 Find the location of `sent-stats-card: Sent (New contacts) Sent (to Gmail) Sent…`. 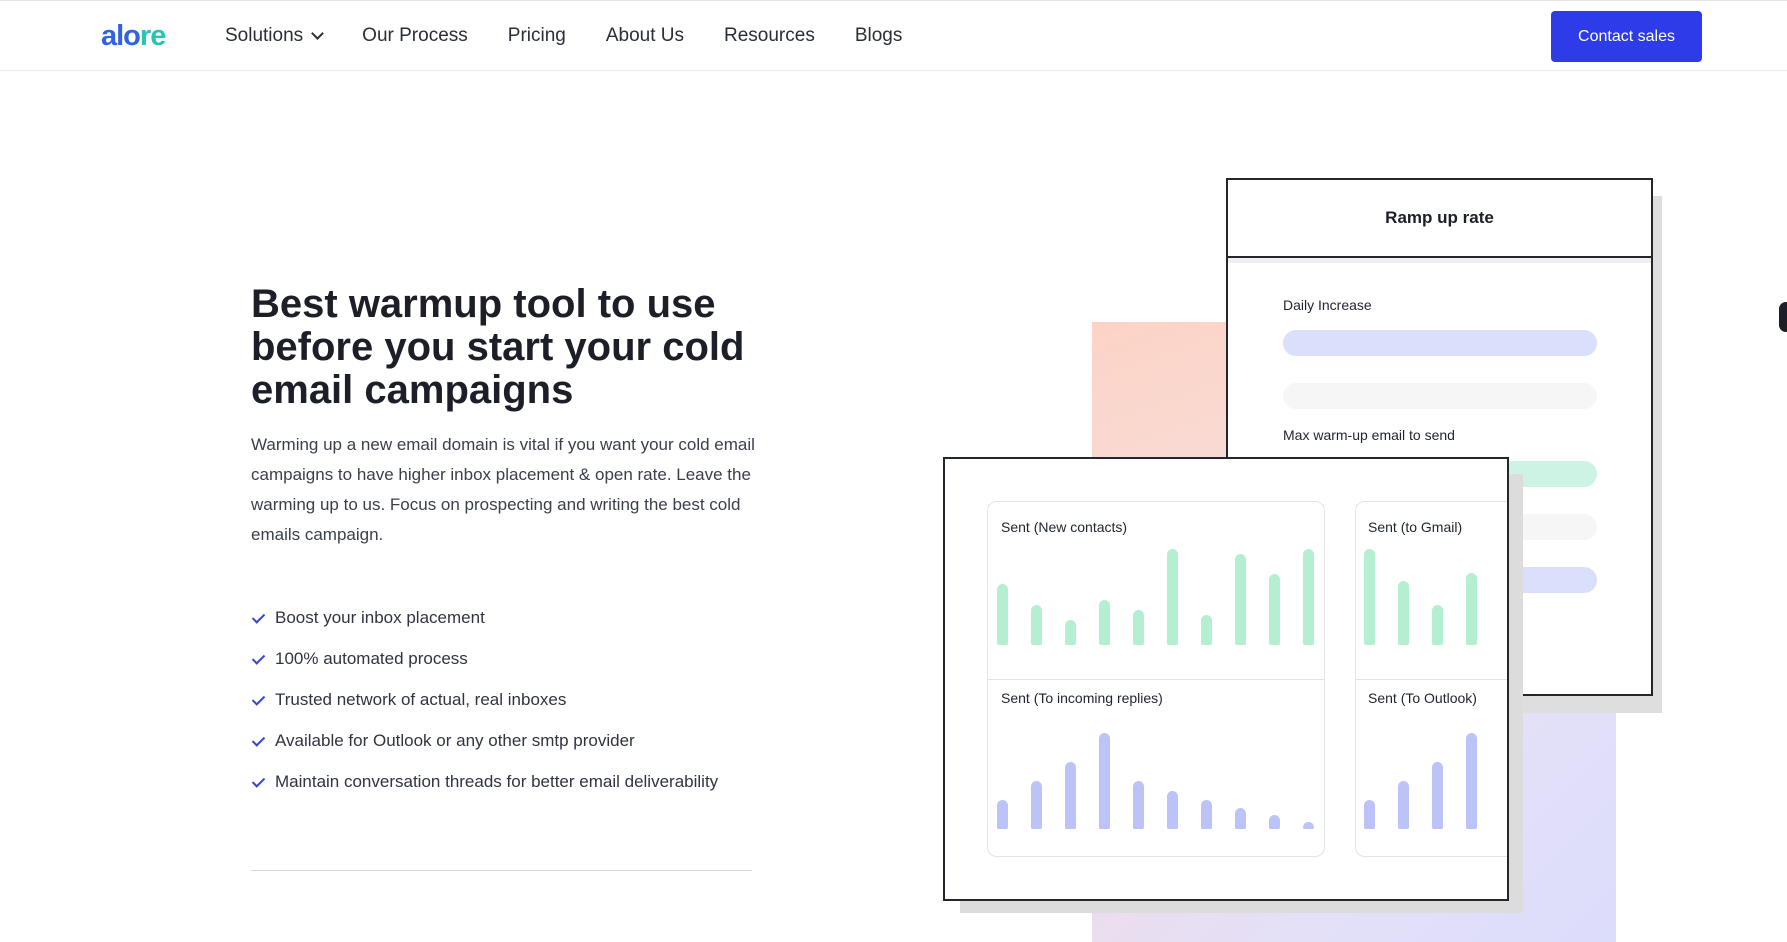

sent-stats-card: Sent (New contacts) Sent (to Gmail) Sent… is located at coordinates (1226, 679).